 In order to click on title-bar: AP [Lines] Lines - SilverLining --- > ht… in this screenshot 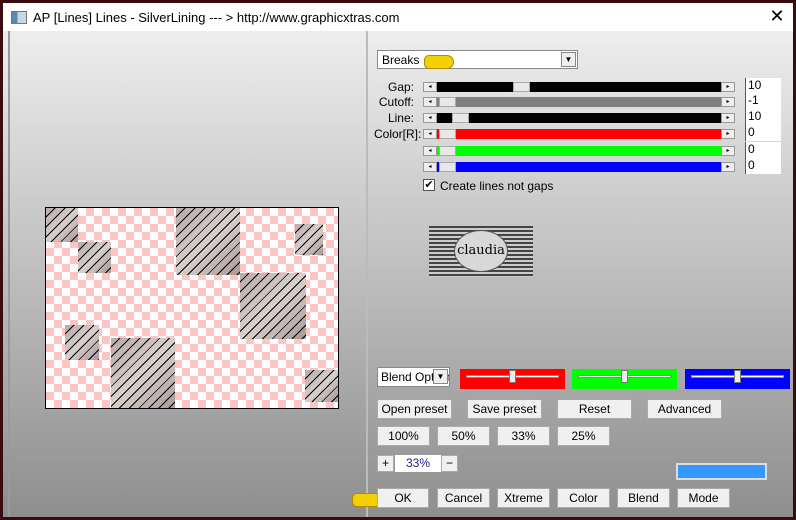, I will do `click(398, 17)`.